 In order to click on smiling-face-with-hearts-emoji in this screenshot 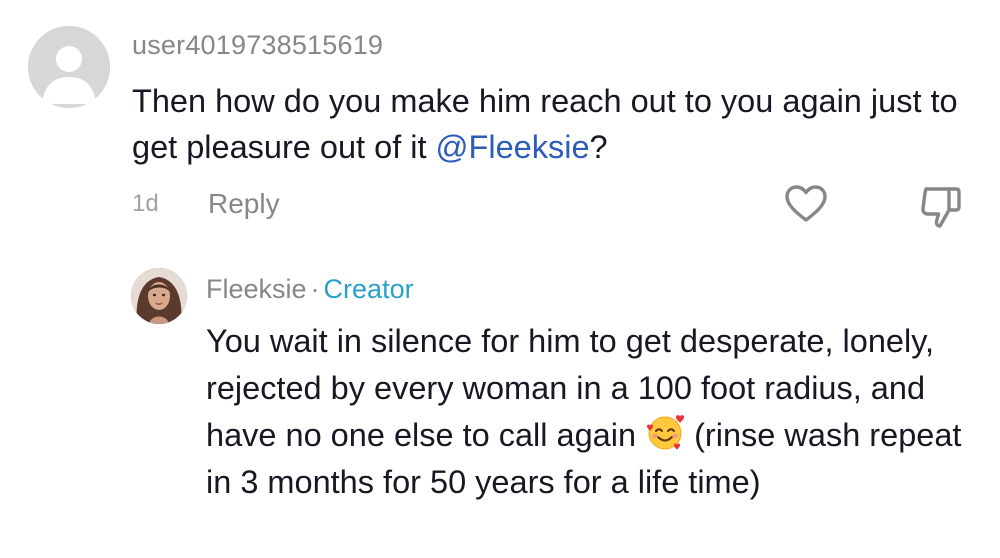, I will do `click(666, 432)`.